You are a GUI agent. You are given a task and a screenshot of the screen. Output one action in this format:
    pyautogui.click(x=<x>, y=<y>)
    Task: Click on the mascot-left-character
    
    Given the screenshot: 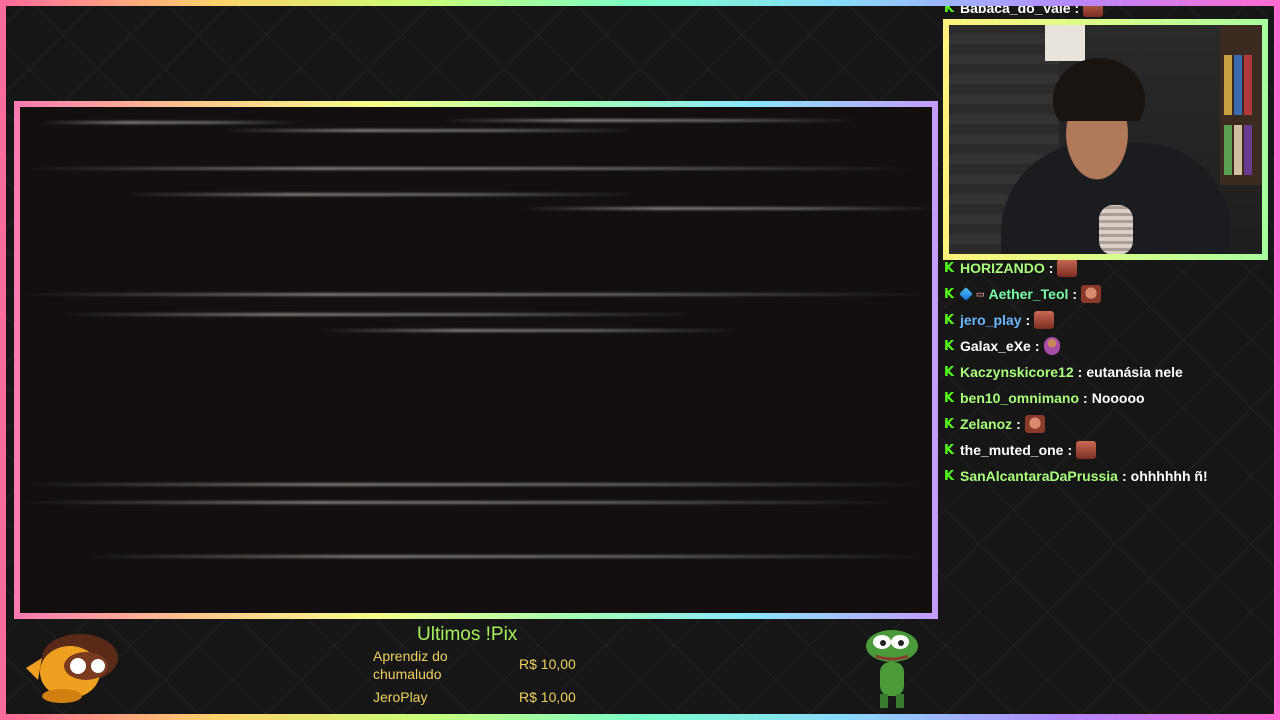 What is the action you would take?
    pyautogui.click(x=72, y=668)
    